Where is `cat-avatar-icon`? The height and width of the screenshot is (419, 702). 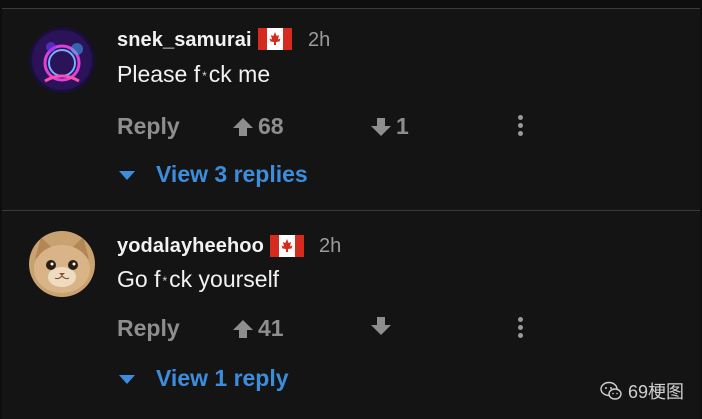 cat-avatar-icon is located at coordinates (62, 264).